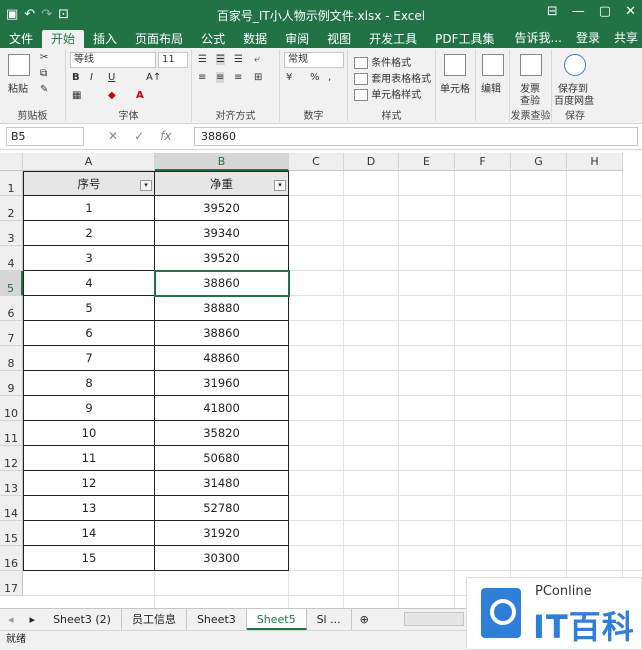 The height and width of the screenshot is (650, 642). Describe the element at coordinates (140, 95) in the screenshot. I see `font-color-icon: A` at that location.